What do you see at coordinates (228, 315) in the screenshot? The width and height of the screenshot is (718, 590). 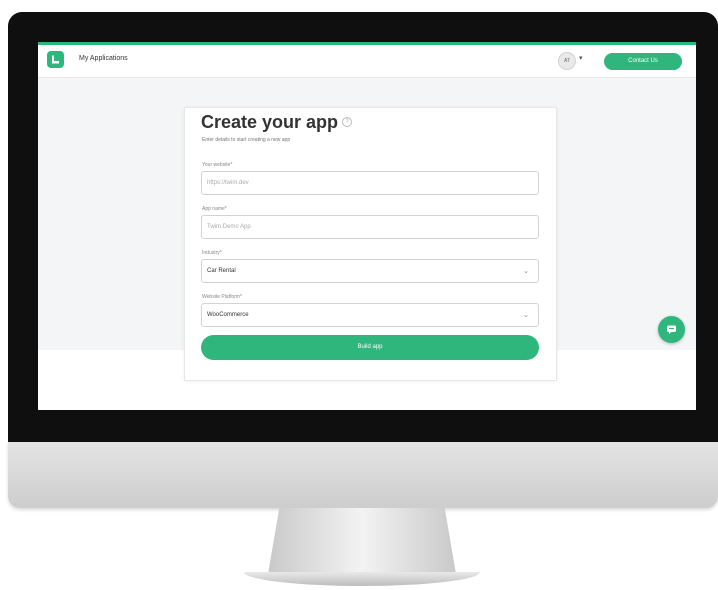 I see `platform-value: WooCommerce` at bounding box center [228, 315].